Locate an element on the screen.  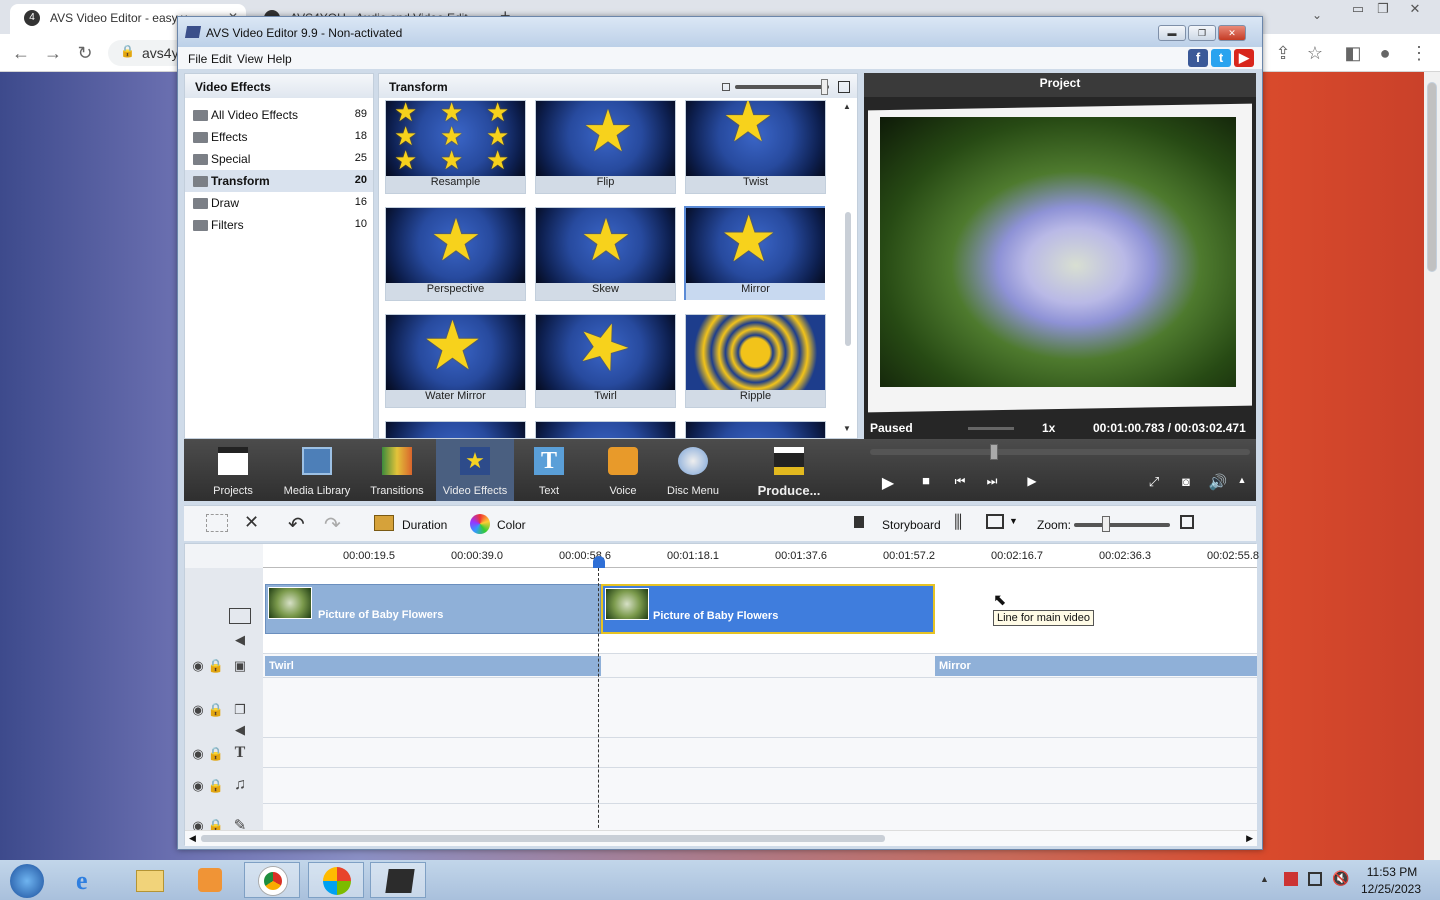
category-special: Special 25 is located at coordinates (279, 159).